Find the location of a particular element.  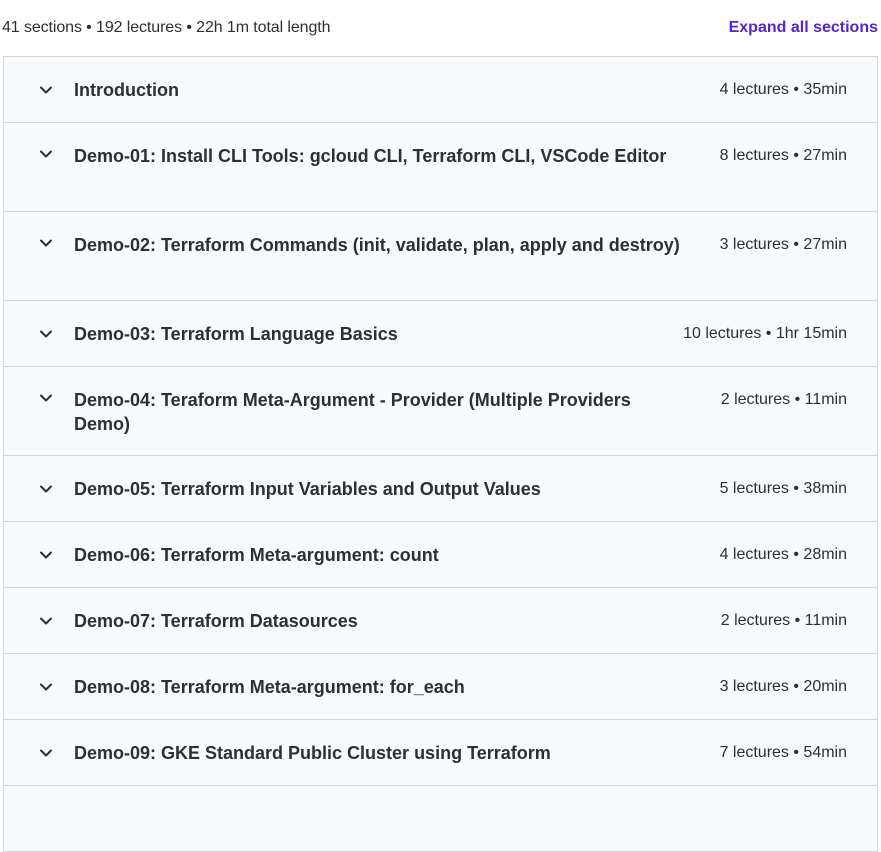

expand-all-sections-button: Expand all sections is located at coordinates (803, 28).